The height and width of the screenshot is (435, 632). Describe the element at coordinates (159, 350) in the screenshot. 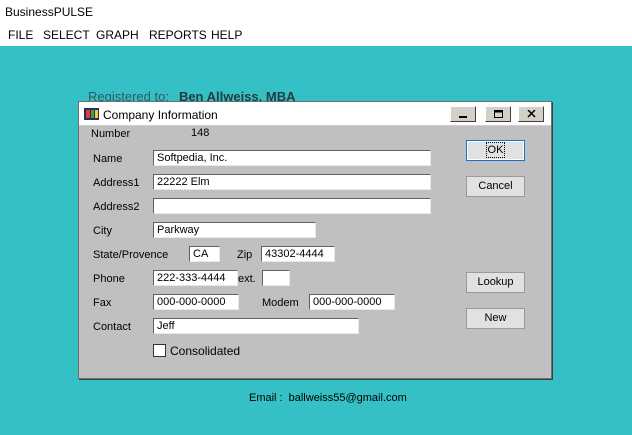

I see `consolidated-checkbox` at that location.